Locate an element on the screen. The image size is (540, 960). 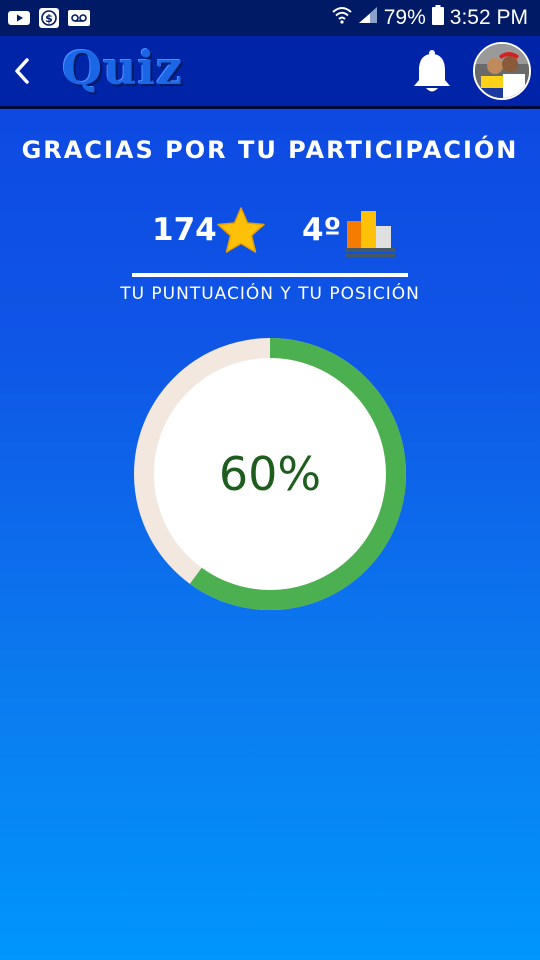
signal-icon is located at coordinates (368, 18).